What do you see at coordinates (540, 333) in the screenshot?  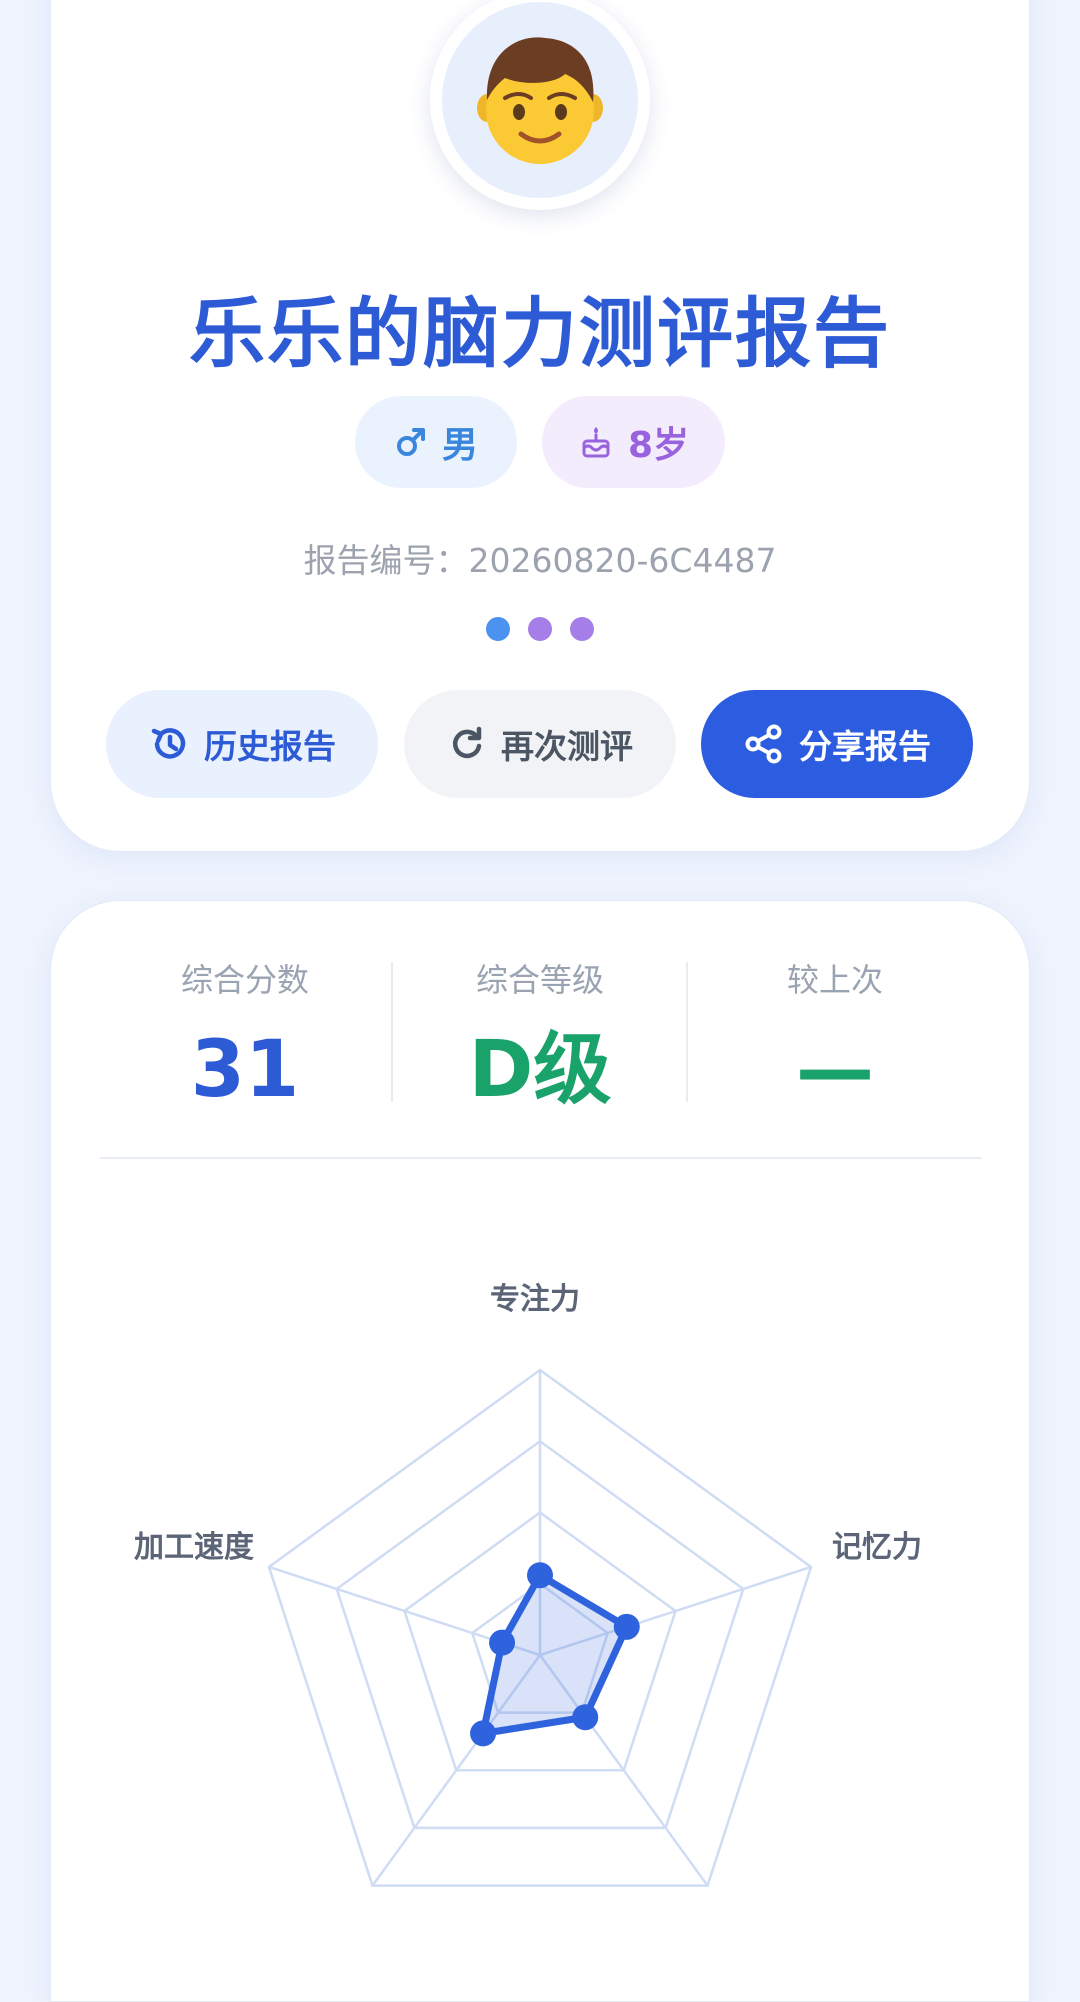 I see `page-title: 乐乐的脑力测评报告` at bounding box center [540, 333].